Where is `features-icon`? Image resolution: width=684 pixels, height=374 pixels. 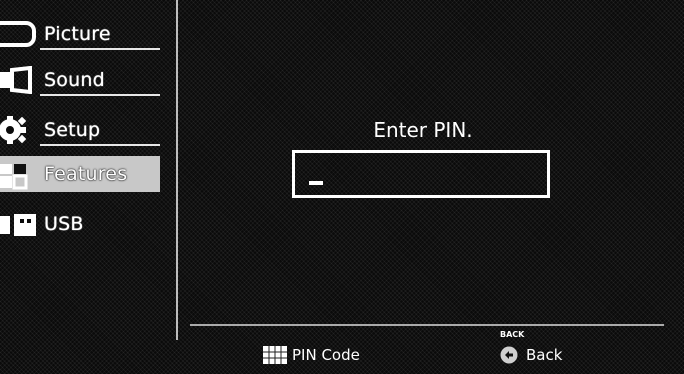
features-icon is located at coordinates (14, 177).